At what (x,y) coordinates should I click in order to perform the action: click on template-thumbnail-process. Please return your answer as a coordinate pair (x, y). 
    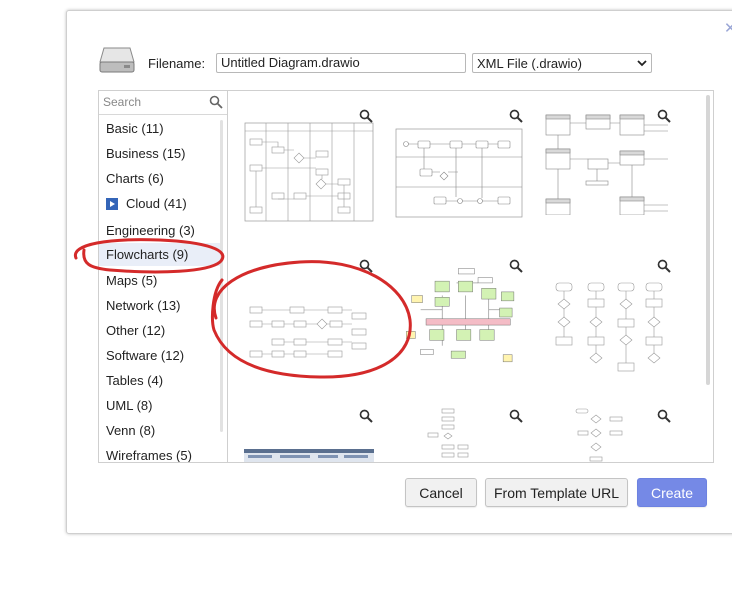
    Looking at the image, I should click on (459, 173).